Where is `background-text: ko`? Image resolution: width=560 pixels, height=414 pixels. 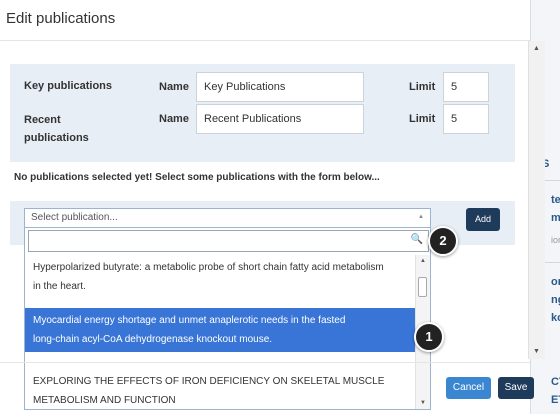
background-text: ko is located at coordinates (555, 318).